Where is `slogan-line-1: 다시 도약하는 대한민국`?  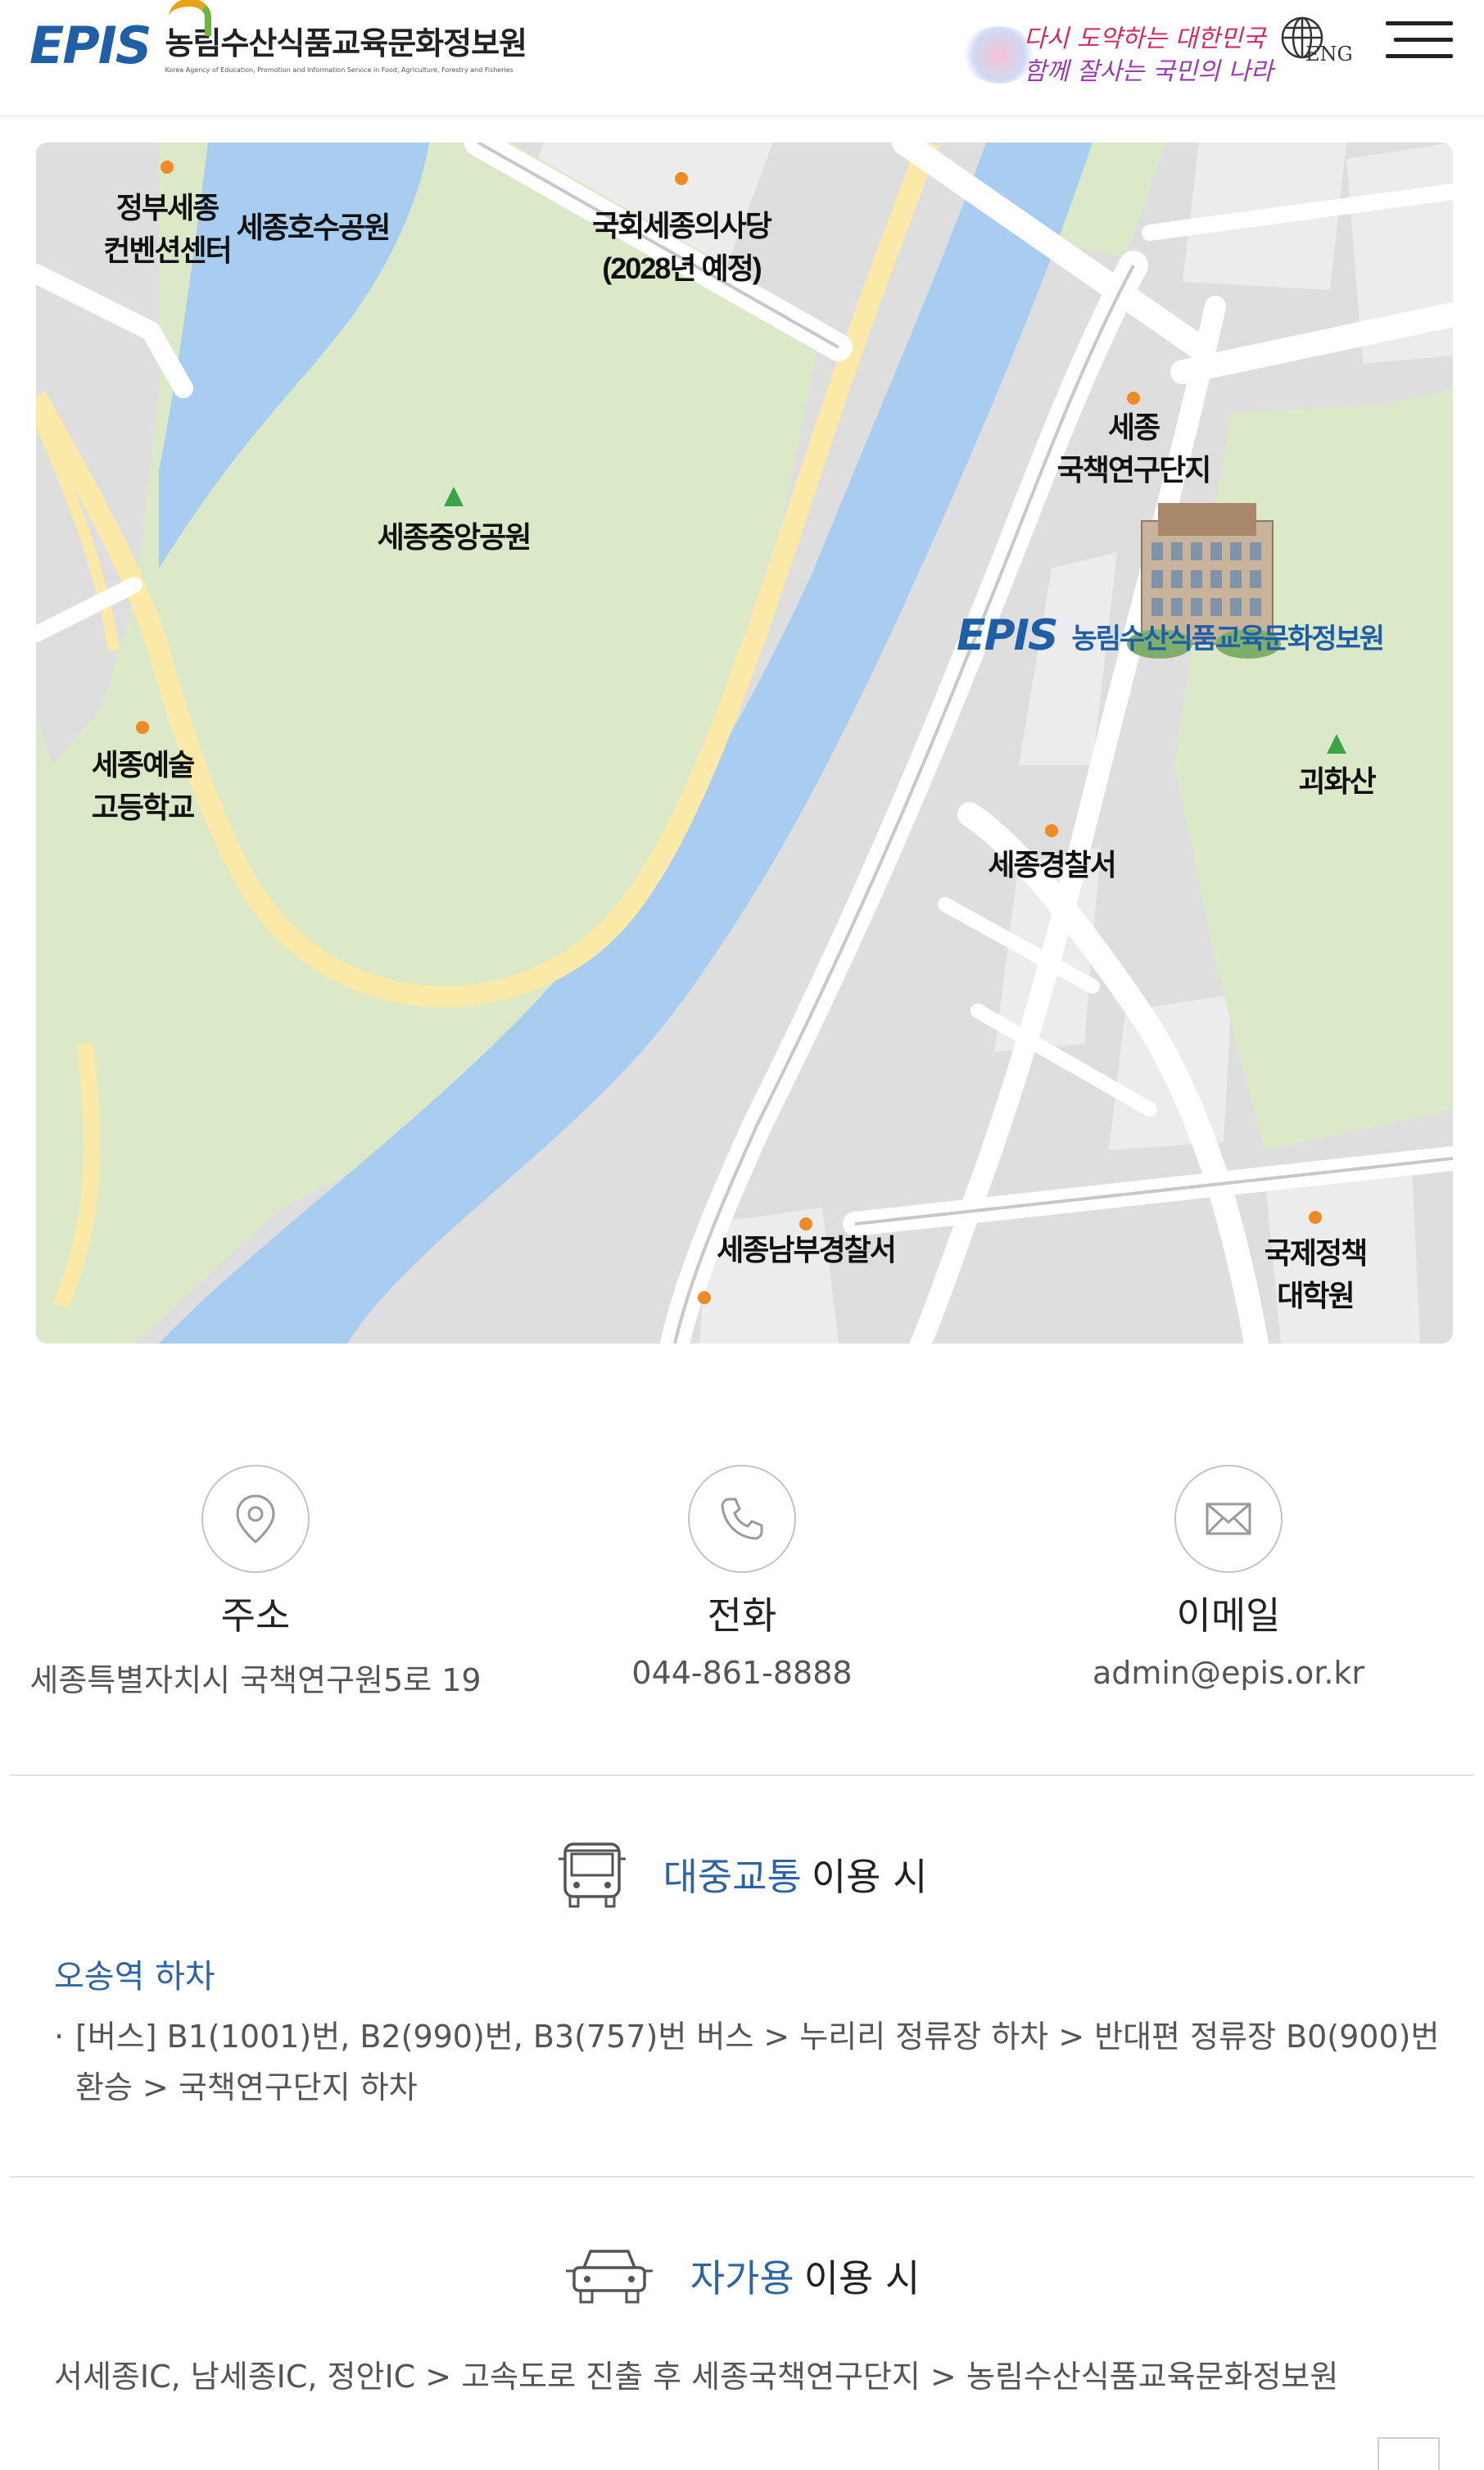 slogan-line-1: 다시 도약하는 대한민국 is located at coordinates (1145, 39).